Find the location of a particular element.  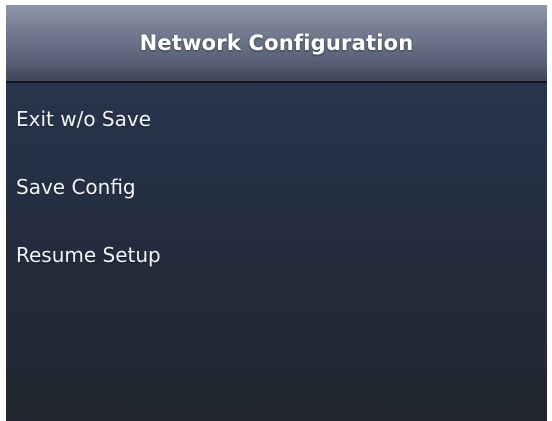

menu-item-label: Exit w/o Save is located at coordinates (84, 119).